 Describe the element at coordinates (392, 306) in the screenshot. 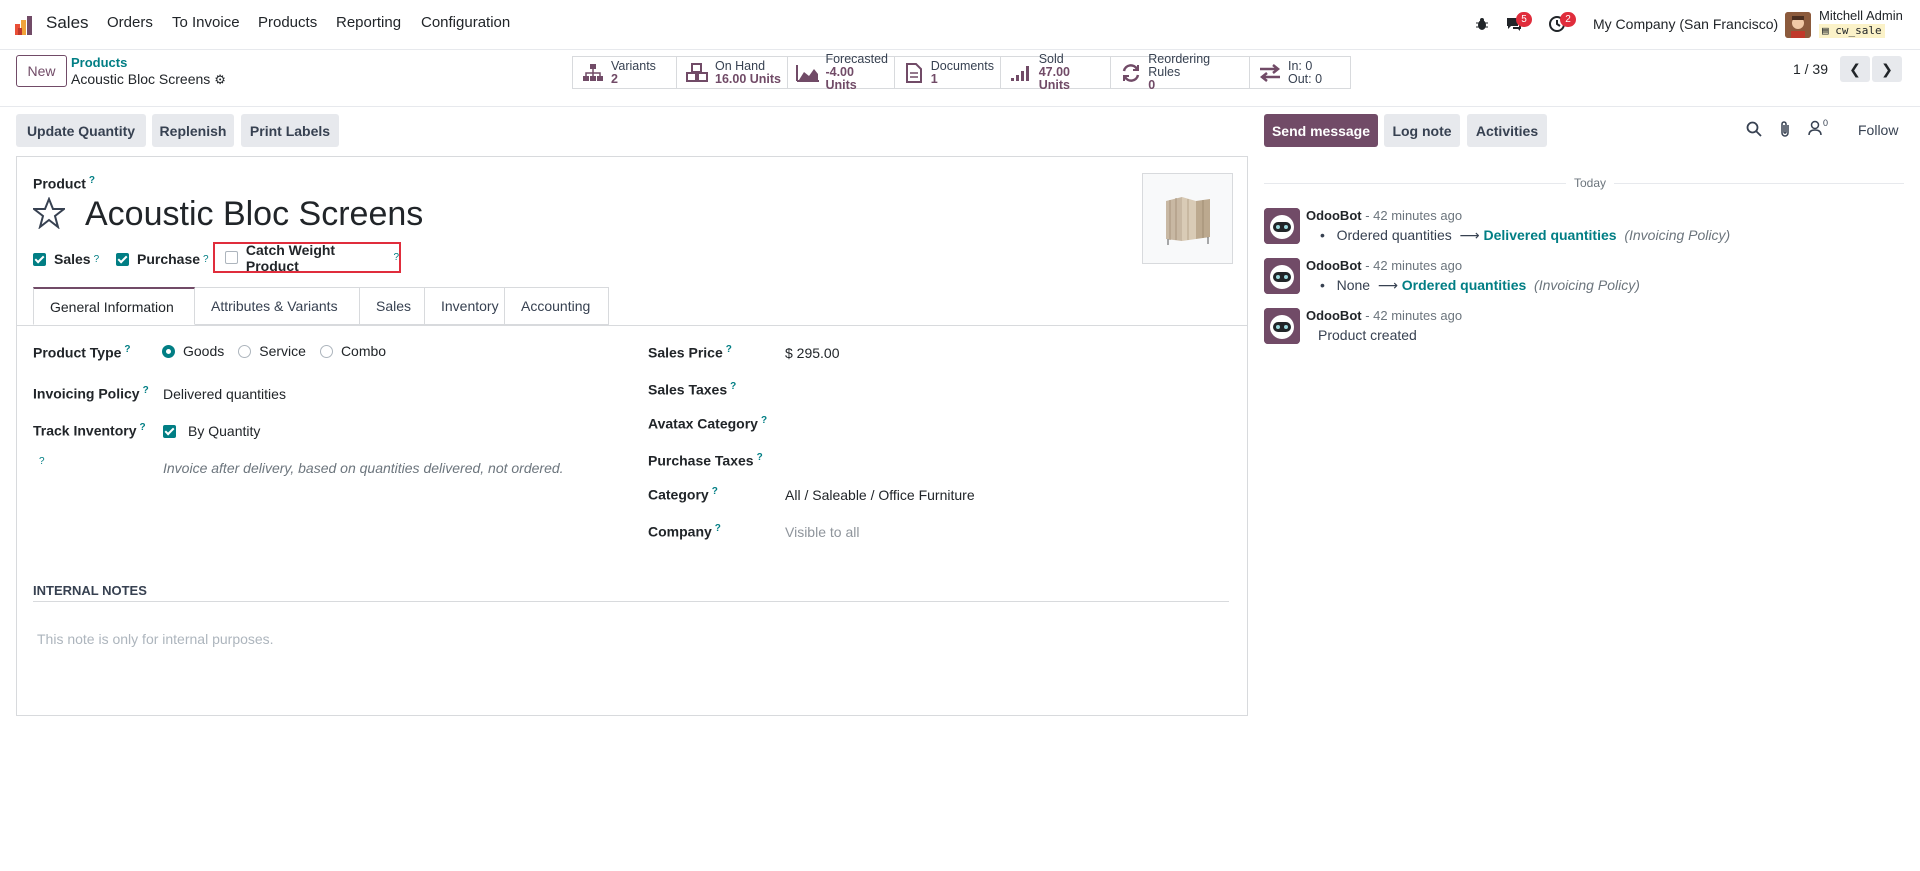

I see `tab-sales: Sales` at that location.